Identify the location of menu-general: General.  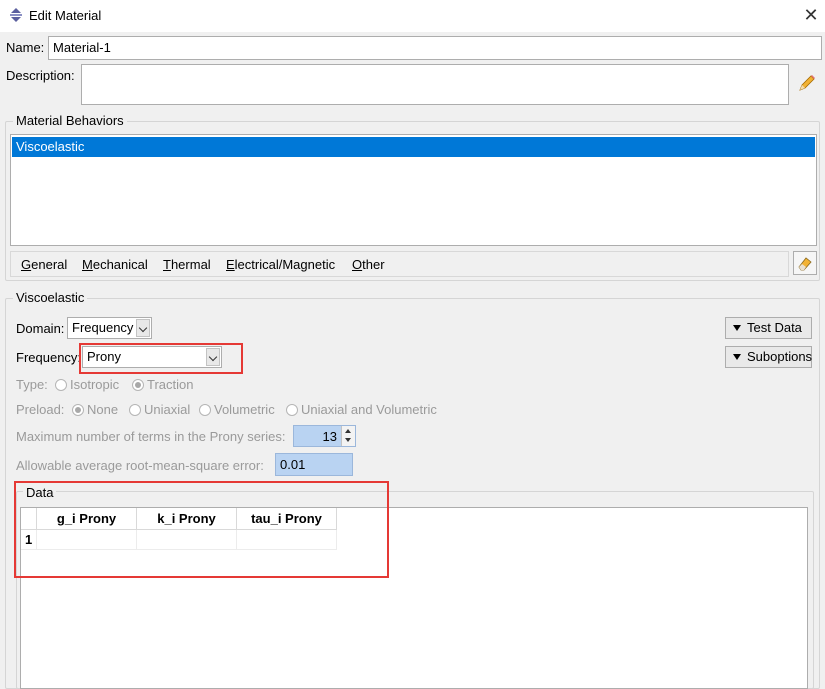
(44, 264).